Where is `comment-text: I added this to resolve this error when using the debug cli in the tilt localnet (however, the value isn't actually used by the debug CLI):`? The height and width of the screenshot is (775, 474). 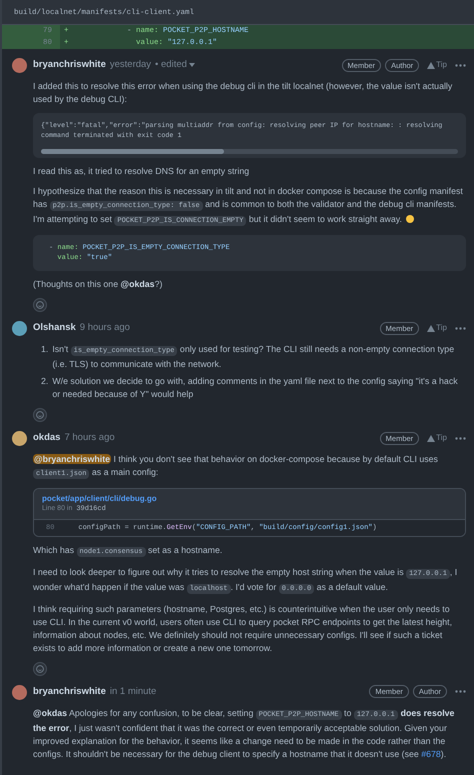 comment-text: I added this to resolve this error when using the debug cli in the tilt localnet (however, the value isn't actually used by the debug CLI): is located at coordinates (243, 93).